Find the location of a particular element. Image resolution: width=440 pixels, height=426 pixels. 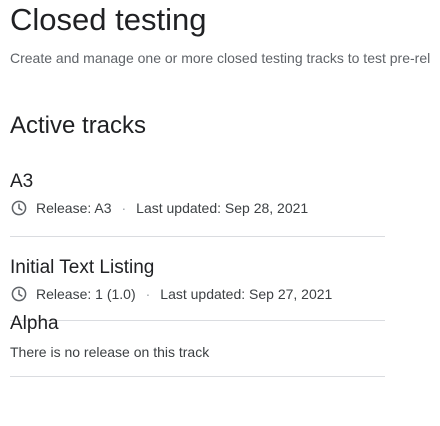

release-label: Release: 1 (1.0) is located at coordinates (86, 294).